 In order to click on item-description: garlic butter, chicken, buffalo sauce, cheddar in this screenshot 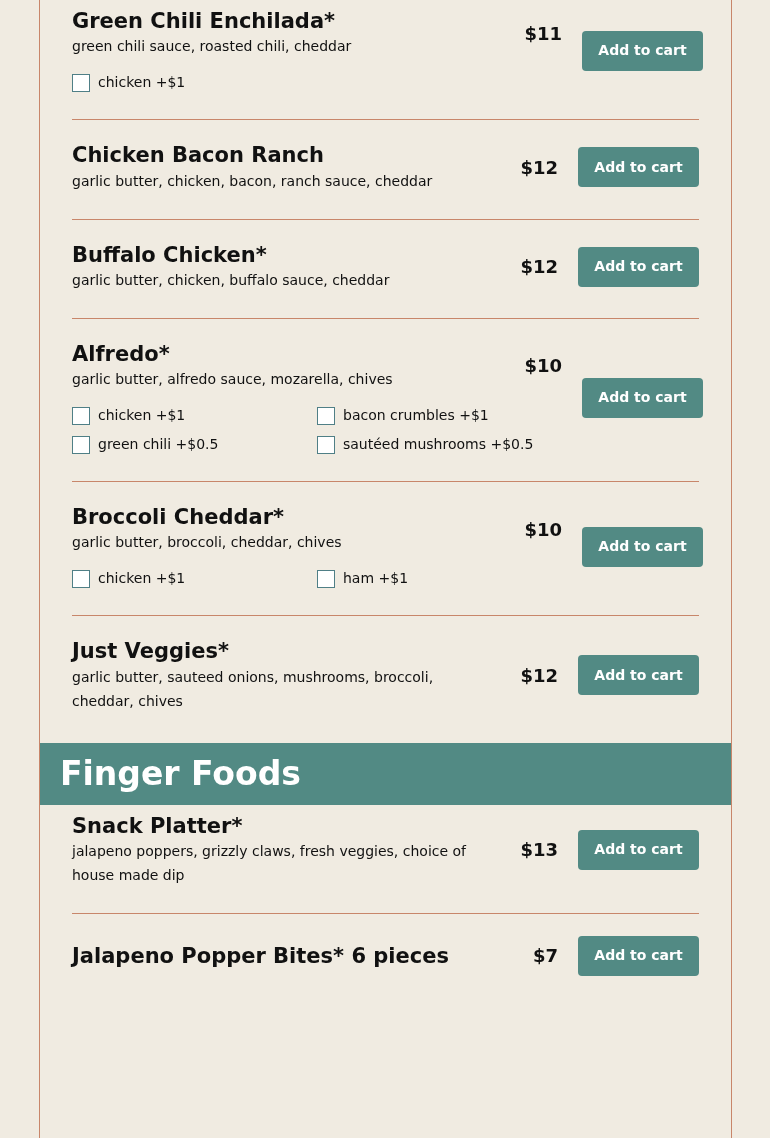, I will do `click(231, 280)`.